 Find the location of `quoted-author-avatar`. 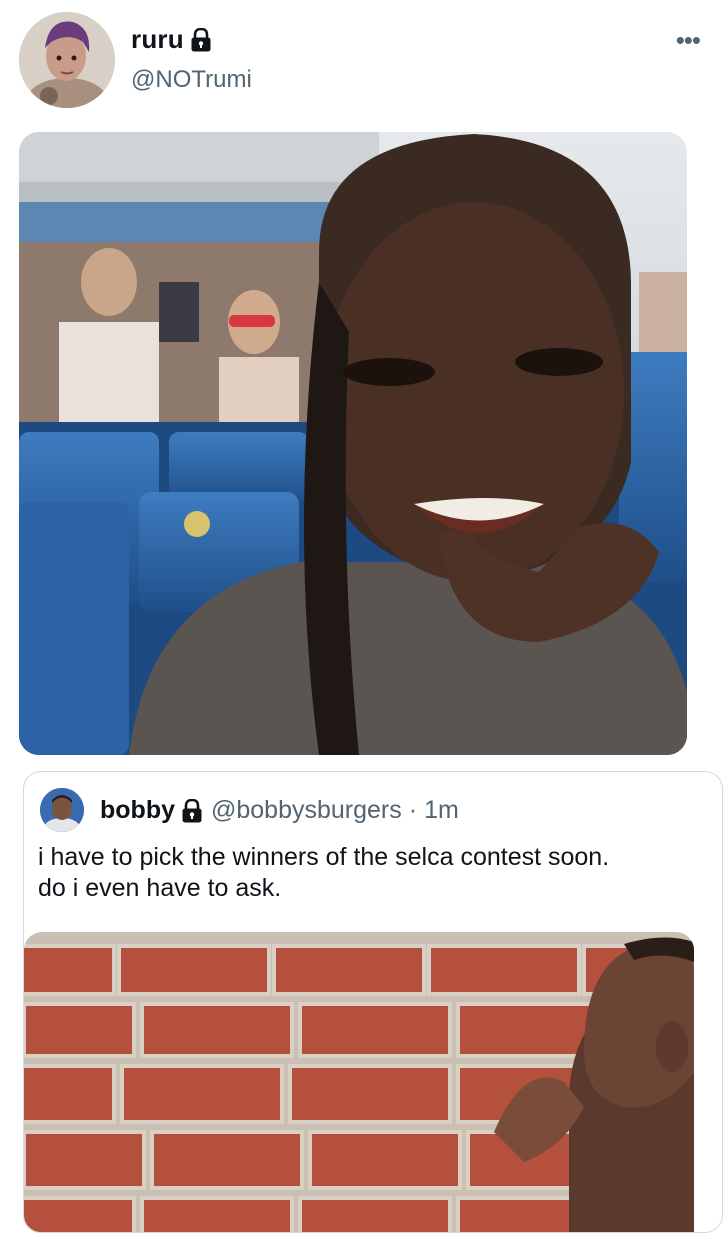

quoted-author-avatar is located at coordinates (62, 810).